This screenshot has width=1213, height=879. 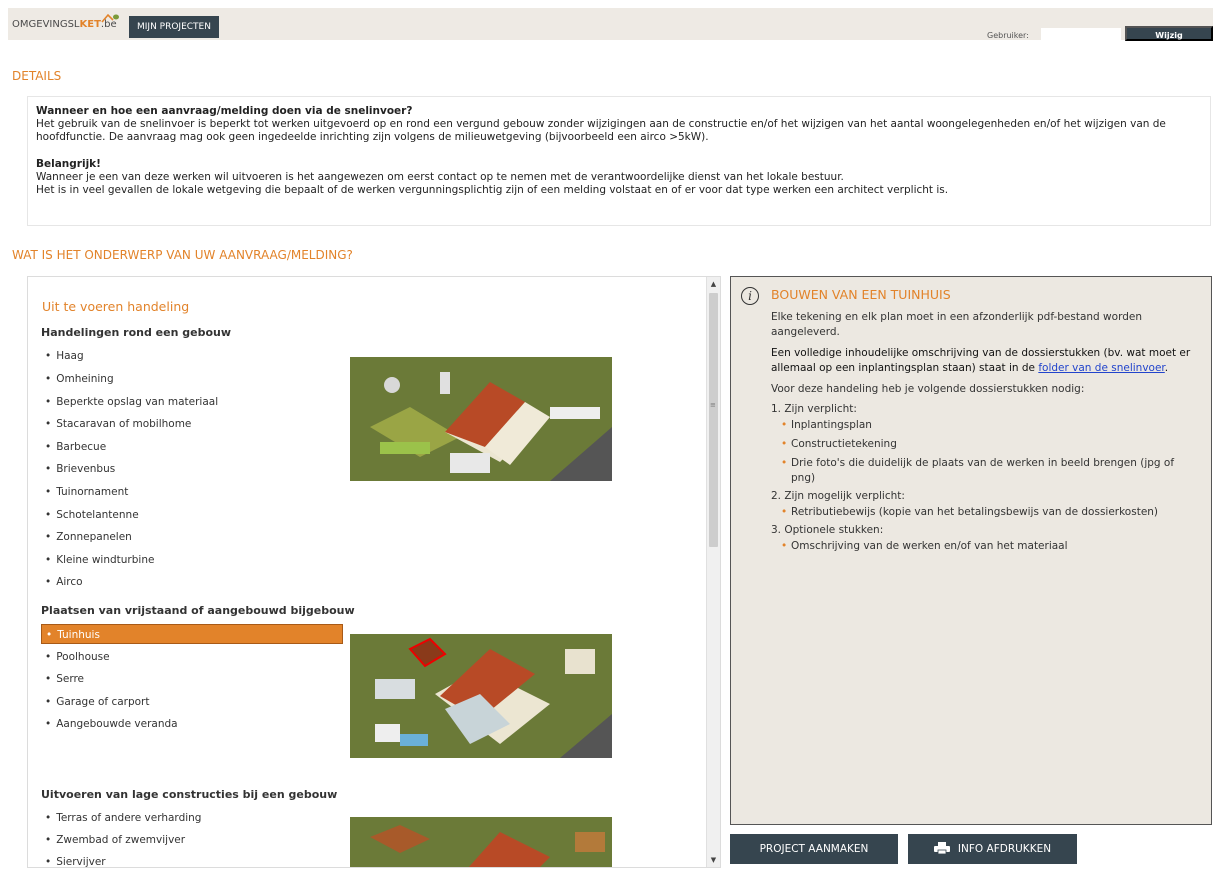 What do you see at coordinates (713, 284) in the screenshot?
I see `scroll-up-arrow-icon: ▲` at bounding box center [713, 284].